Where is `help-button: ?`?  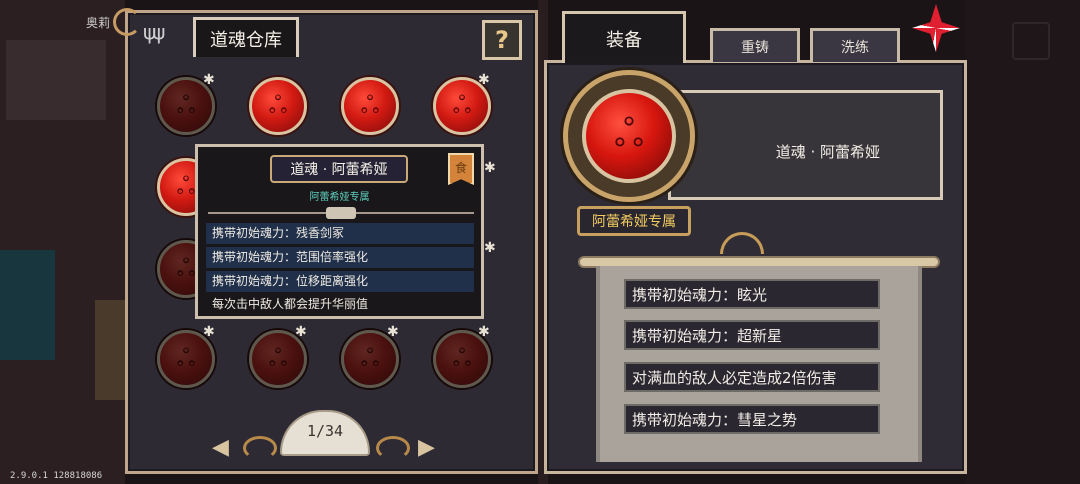
help-button: ? is located at coordinates (502, 40).